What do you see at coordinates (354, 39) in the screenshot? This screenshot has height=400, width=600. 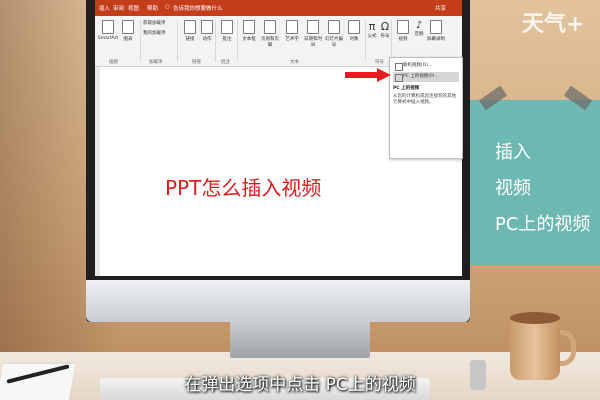 I see `object-label: 对象` at bounding box center [354, 39].